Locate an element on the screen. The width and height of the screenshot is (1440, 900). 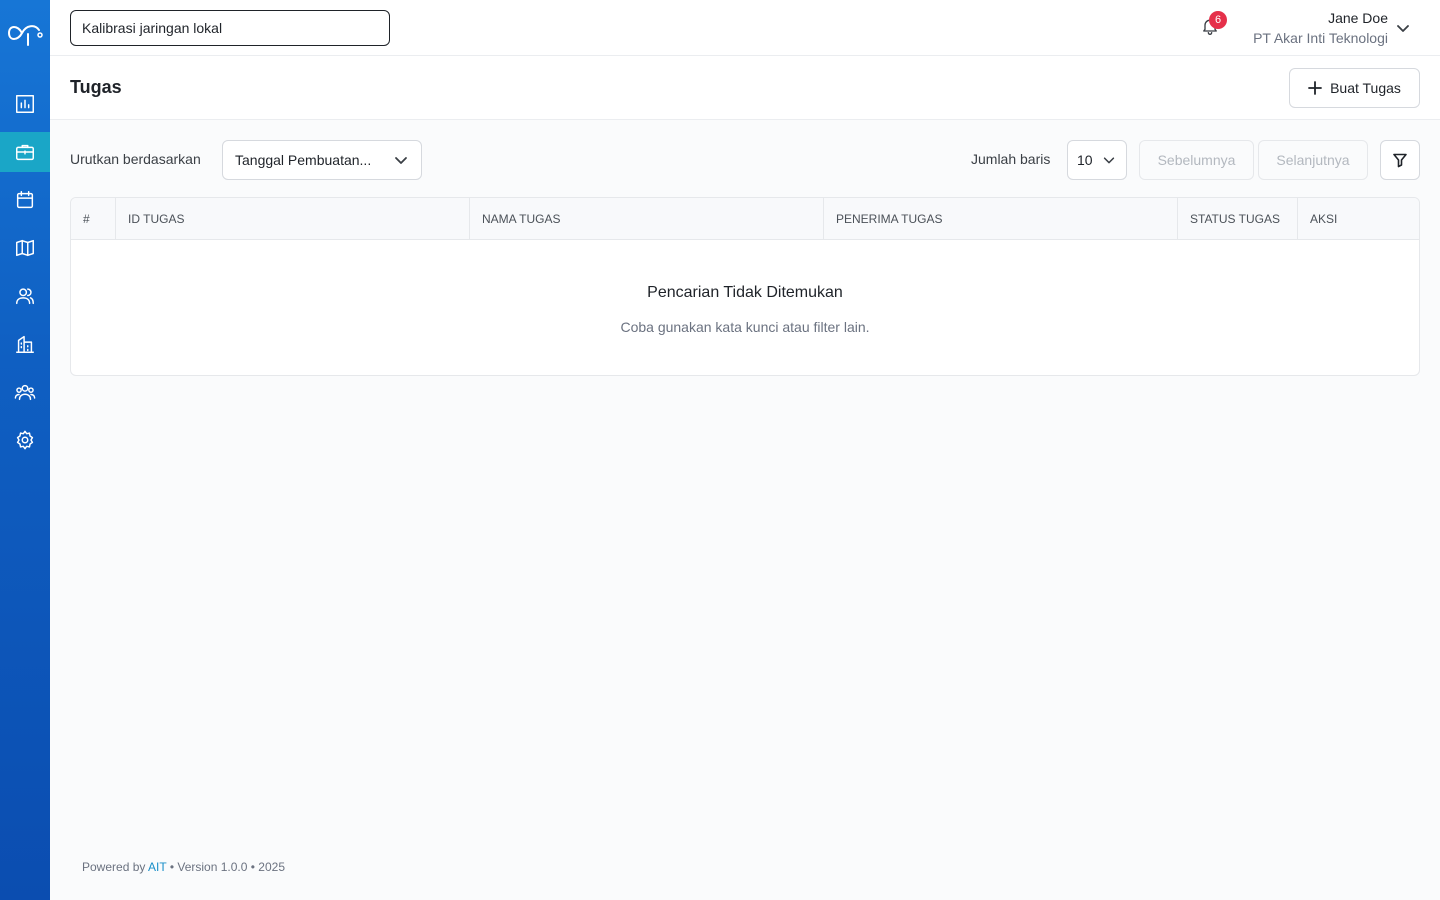
sidebar-item-calendar is located at coordinates (25, 200).